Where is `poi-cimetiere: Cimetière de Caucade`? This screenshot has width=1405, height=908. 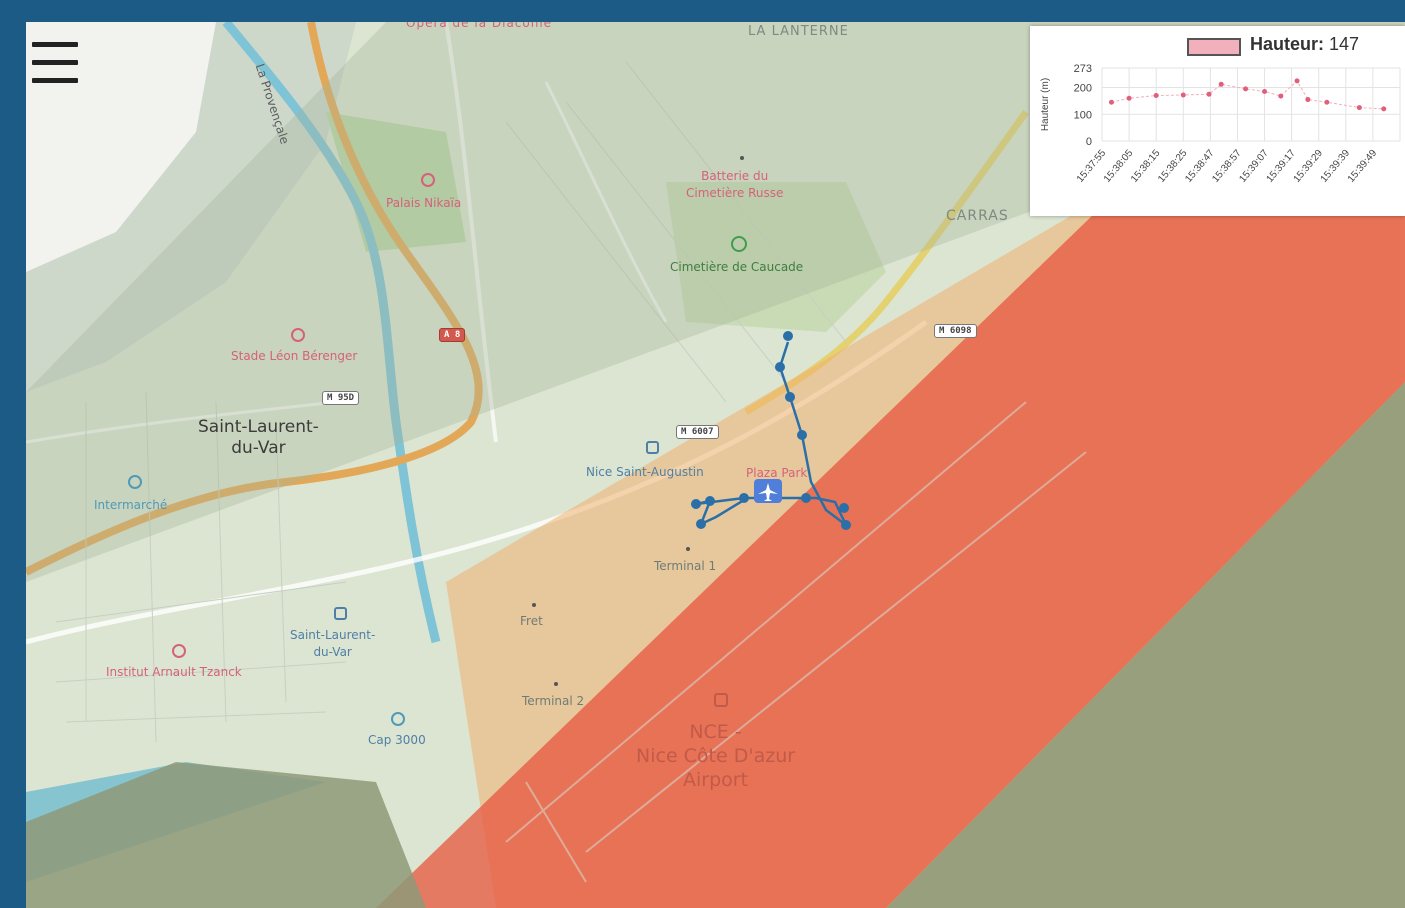 poi-cimetiere: Cimetière de Caucade is located at coordinates (736, 267).